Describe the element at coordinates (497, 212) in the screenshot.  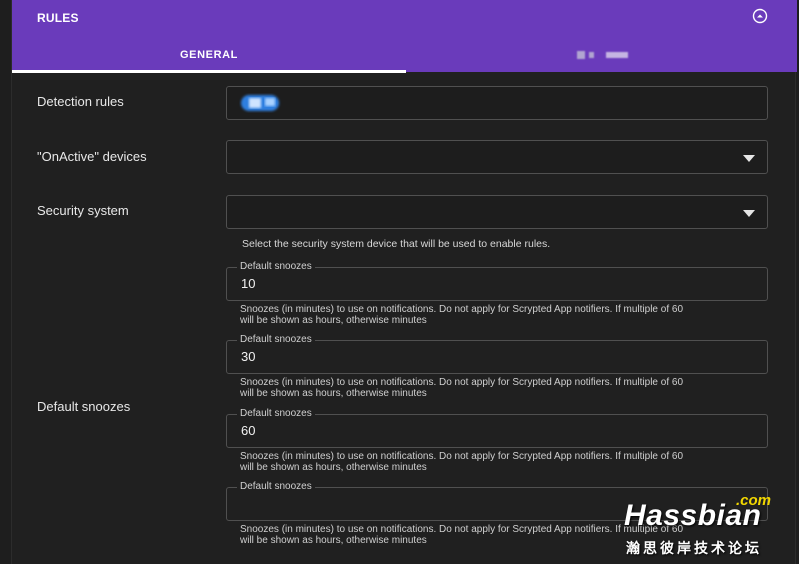
I see `security-system-select` at that location.